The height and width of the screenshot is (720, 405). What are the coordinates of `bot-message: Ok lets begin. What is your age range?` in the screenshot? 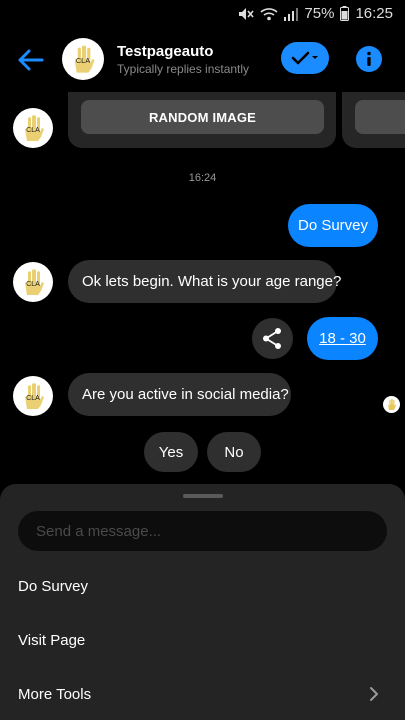 It's located at (204, 281).